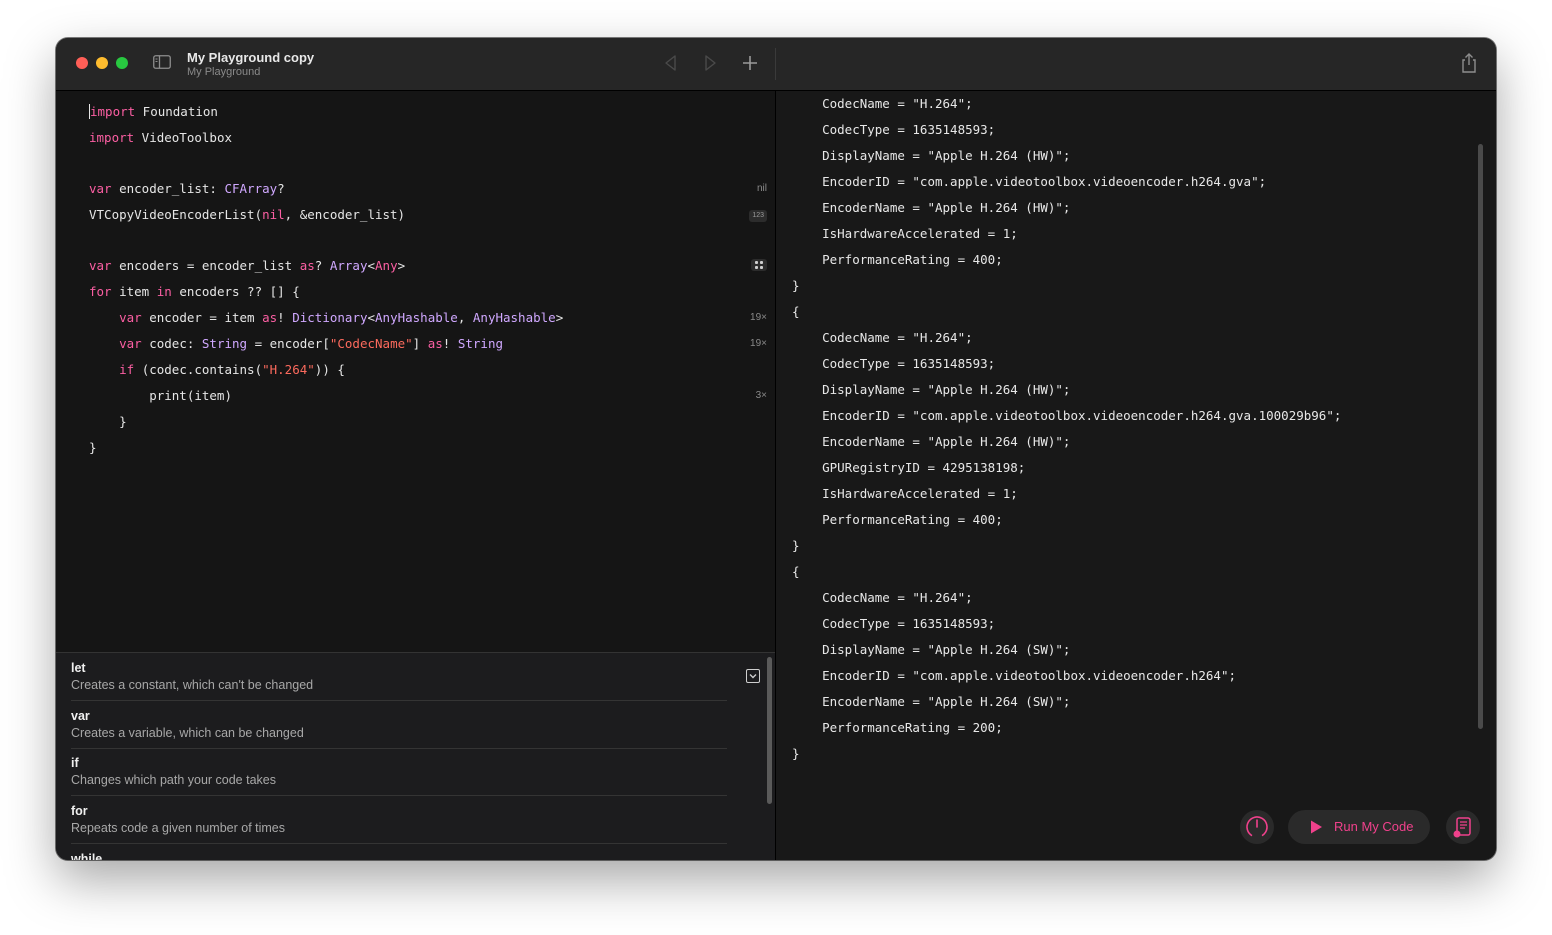 The image size is (1552, 935). I want to click on code-line: print(item), so click(160, 396).